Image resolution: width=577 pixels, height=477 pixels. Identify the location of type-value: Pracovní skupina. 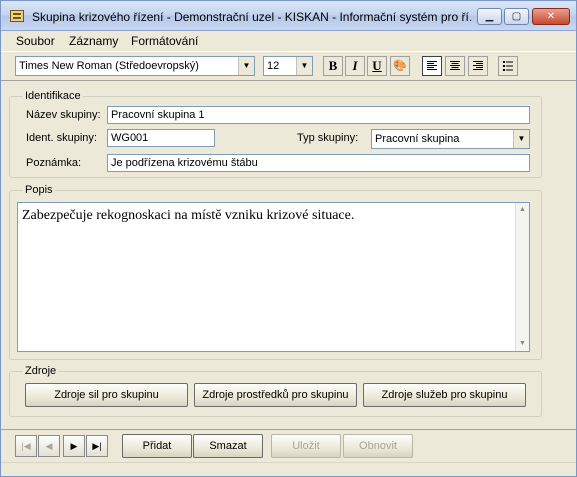
(417, 139).